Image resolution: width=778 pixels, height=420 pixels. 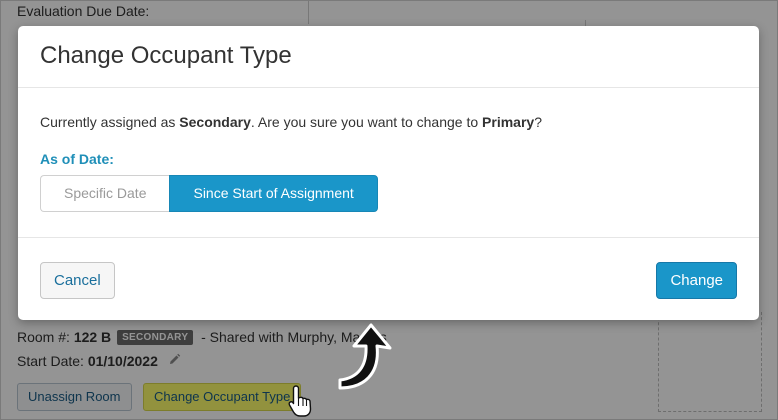 I want to click on as-of-date-label: As of Date:, so click(x=77, y=159).